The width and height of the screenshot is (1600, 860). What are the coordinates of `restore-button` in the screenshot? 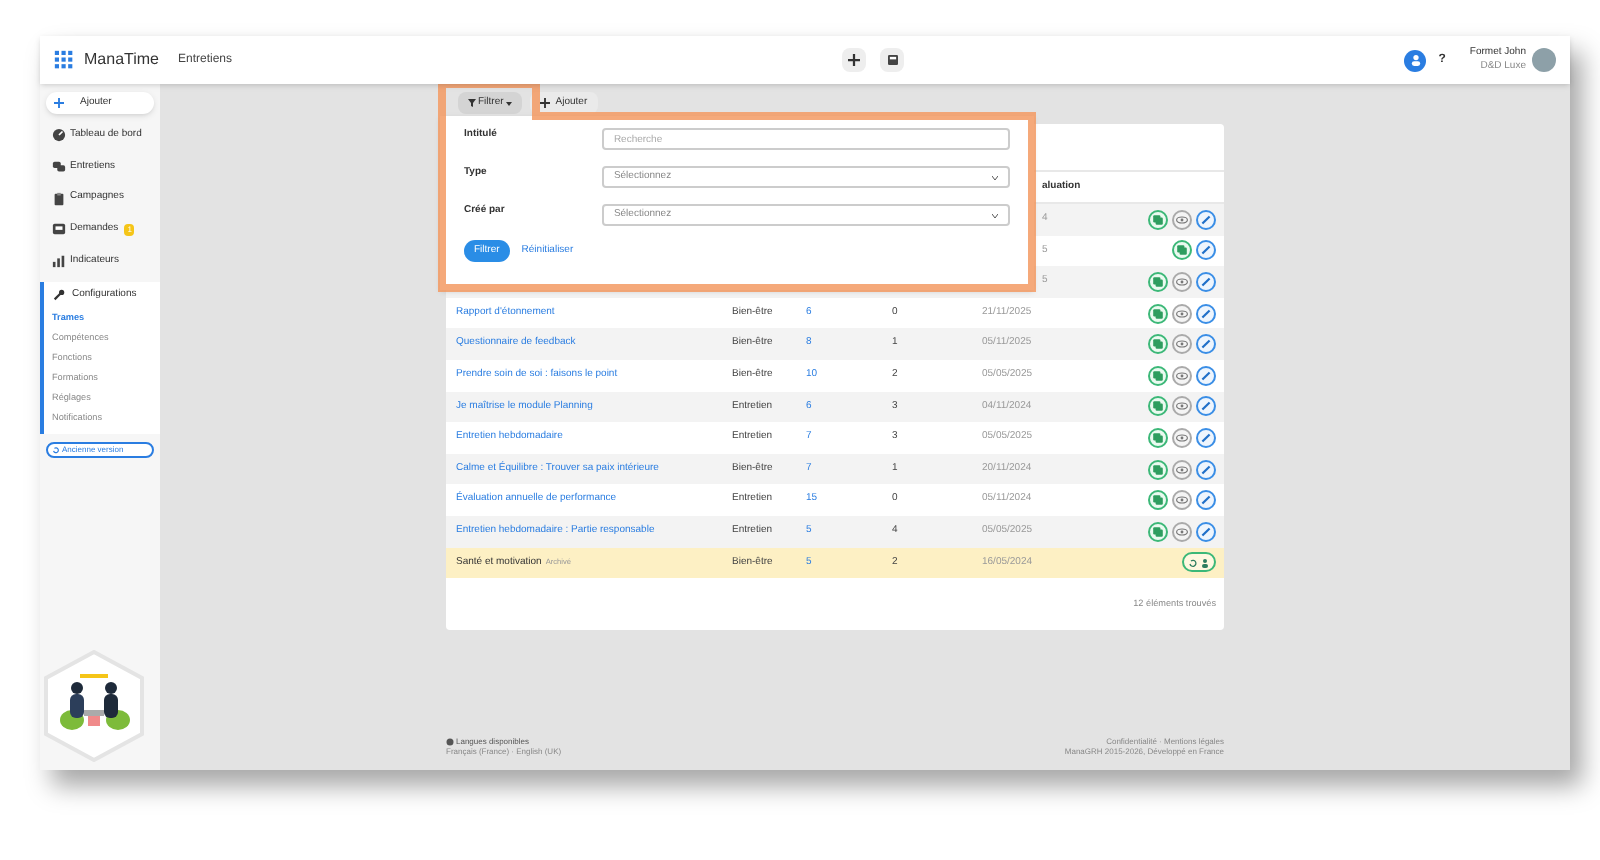 It's located at (1199, 562).